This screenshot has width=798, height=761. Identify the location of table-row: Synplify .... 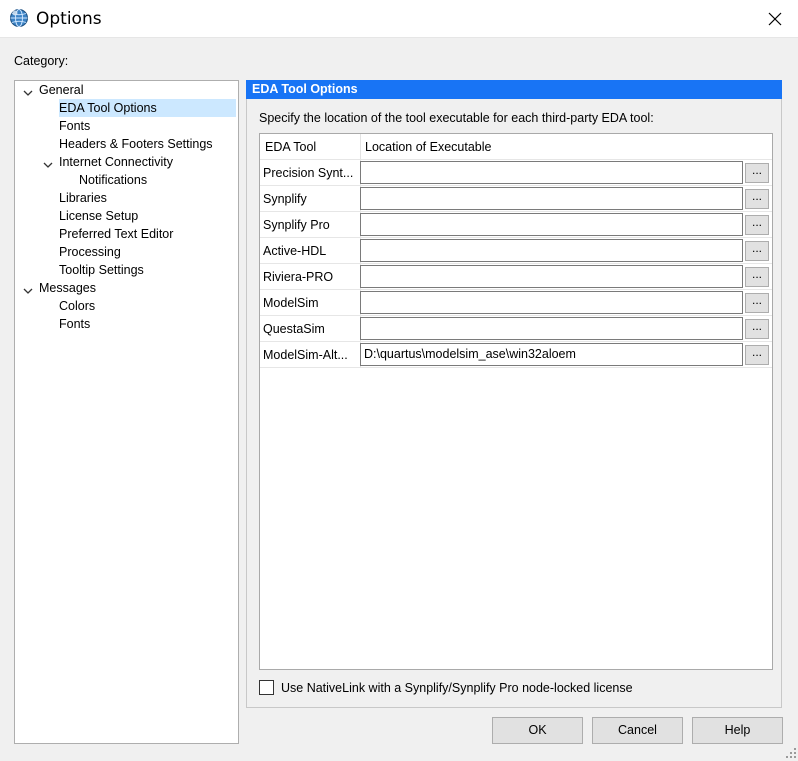
(516, 199).